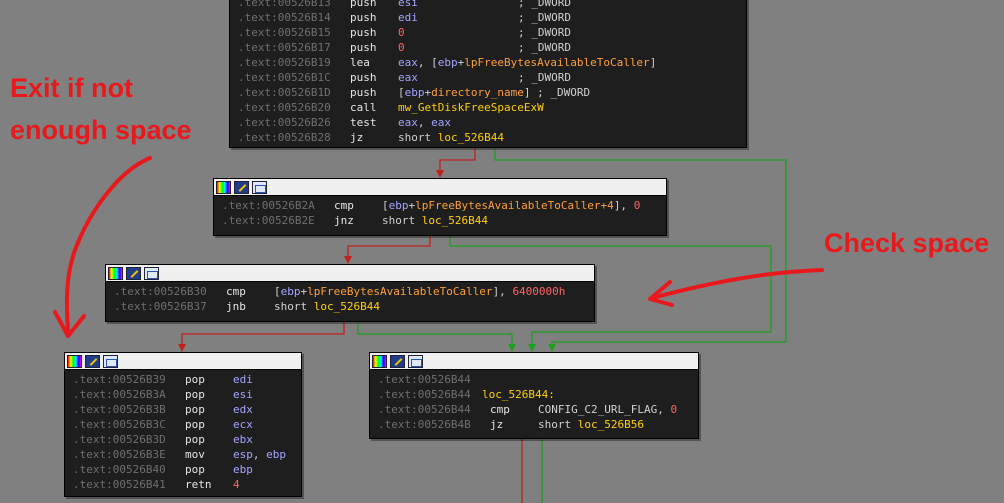  What do you see at coordinates (502, 291) in the screenshot?
I see `asm-operand: ],` at bounding box center [502, 291].